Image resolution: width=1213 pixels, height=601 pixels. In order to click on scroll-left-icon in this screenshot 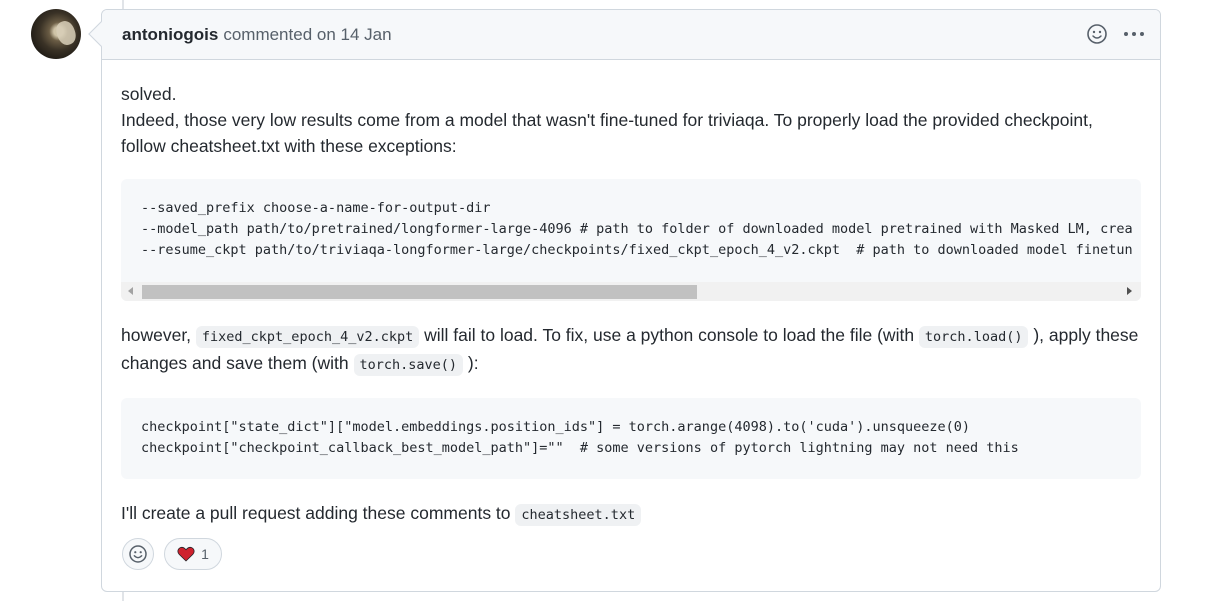, I will do `click(130, 291)`.